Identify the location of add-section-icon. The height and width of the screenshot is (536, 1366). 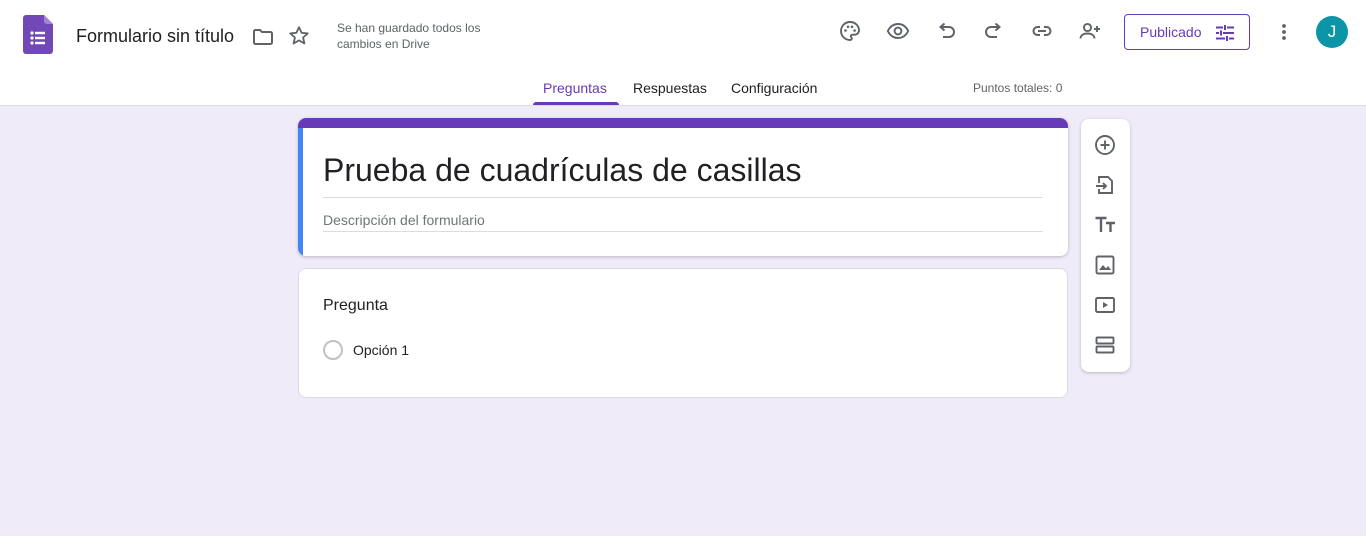
(1105, 345).